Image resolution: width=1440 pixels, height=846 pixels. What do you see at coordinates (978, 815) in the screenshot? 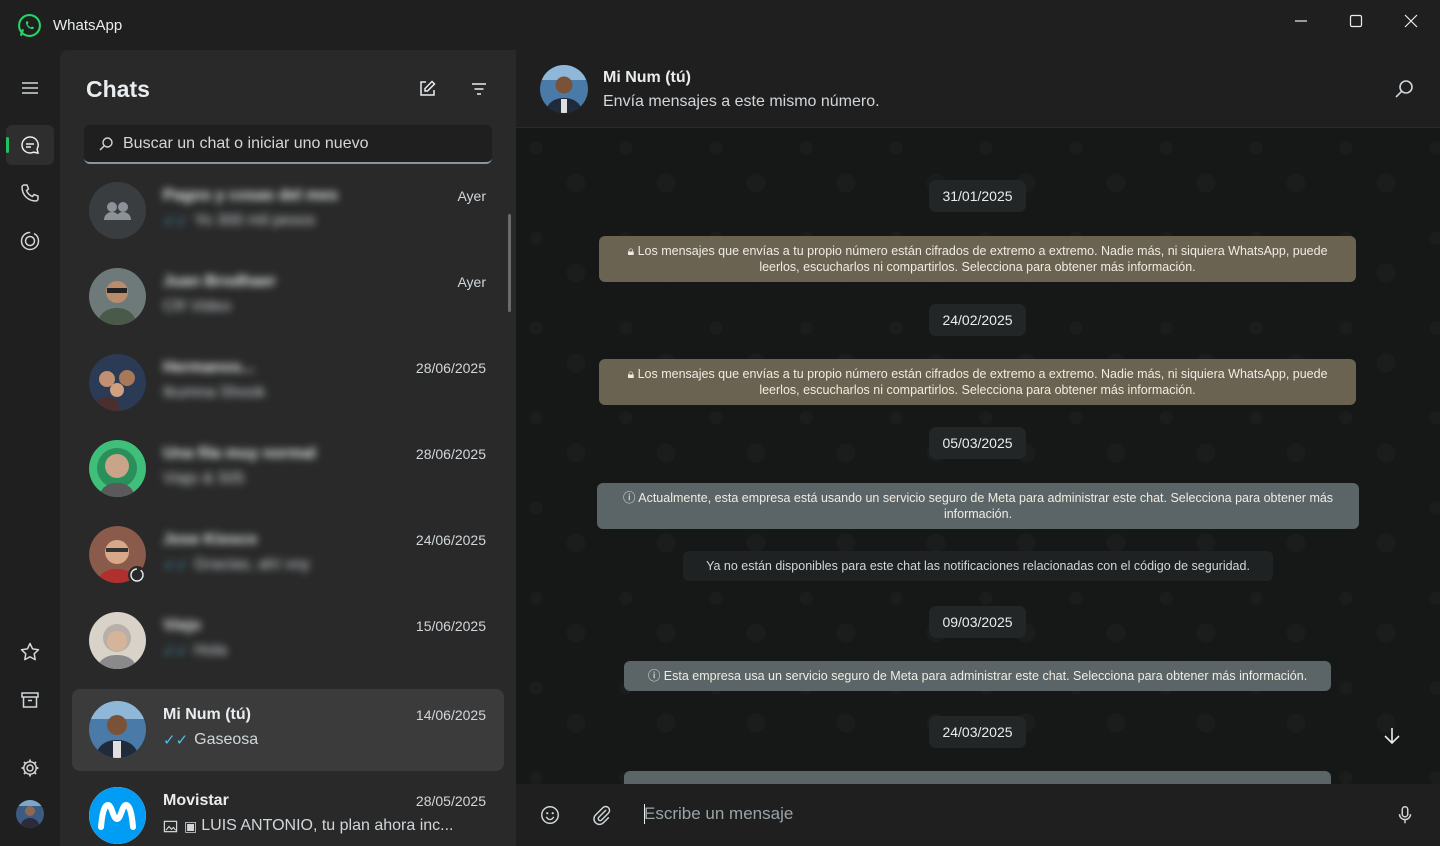
I see `message-composer: Escribe un mensaje` at bounding box center [978, 815].